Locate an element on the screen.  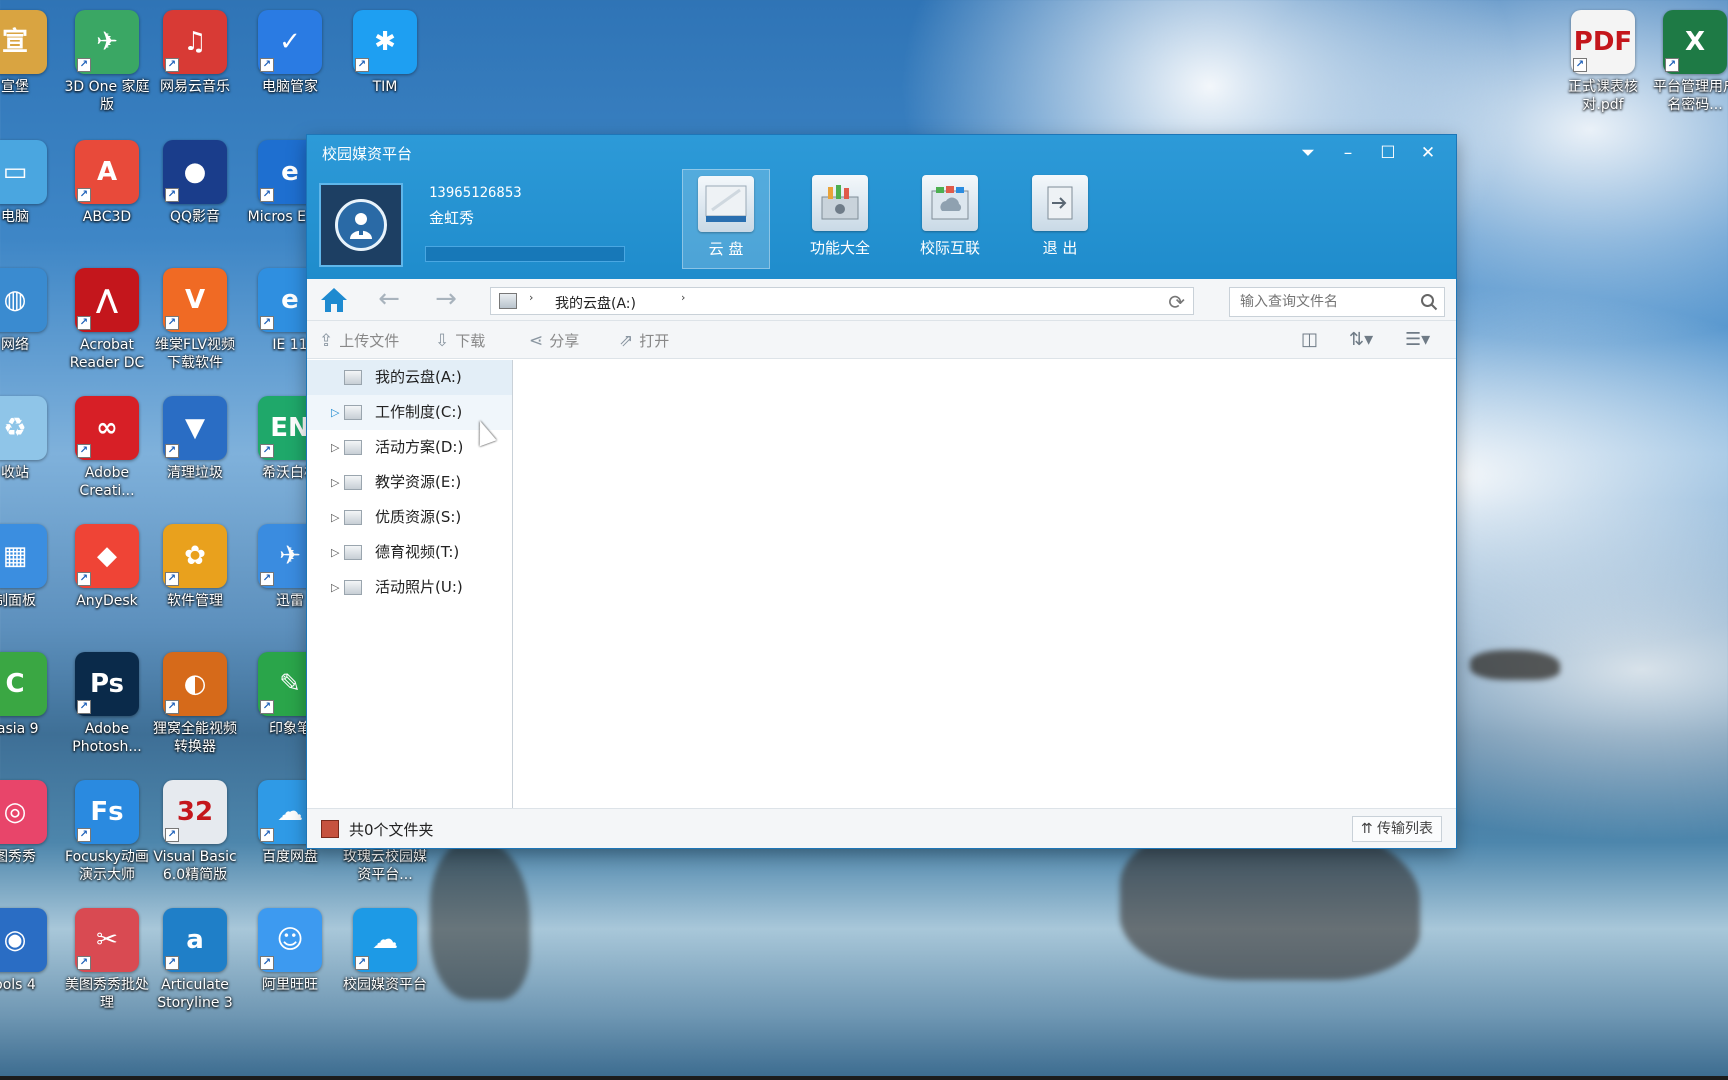
tree-item: 我的云盘(A:) is located at coordinates (409, 377).